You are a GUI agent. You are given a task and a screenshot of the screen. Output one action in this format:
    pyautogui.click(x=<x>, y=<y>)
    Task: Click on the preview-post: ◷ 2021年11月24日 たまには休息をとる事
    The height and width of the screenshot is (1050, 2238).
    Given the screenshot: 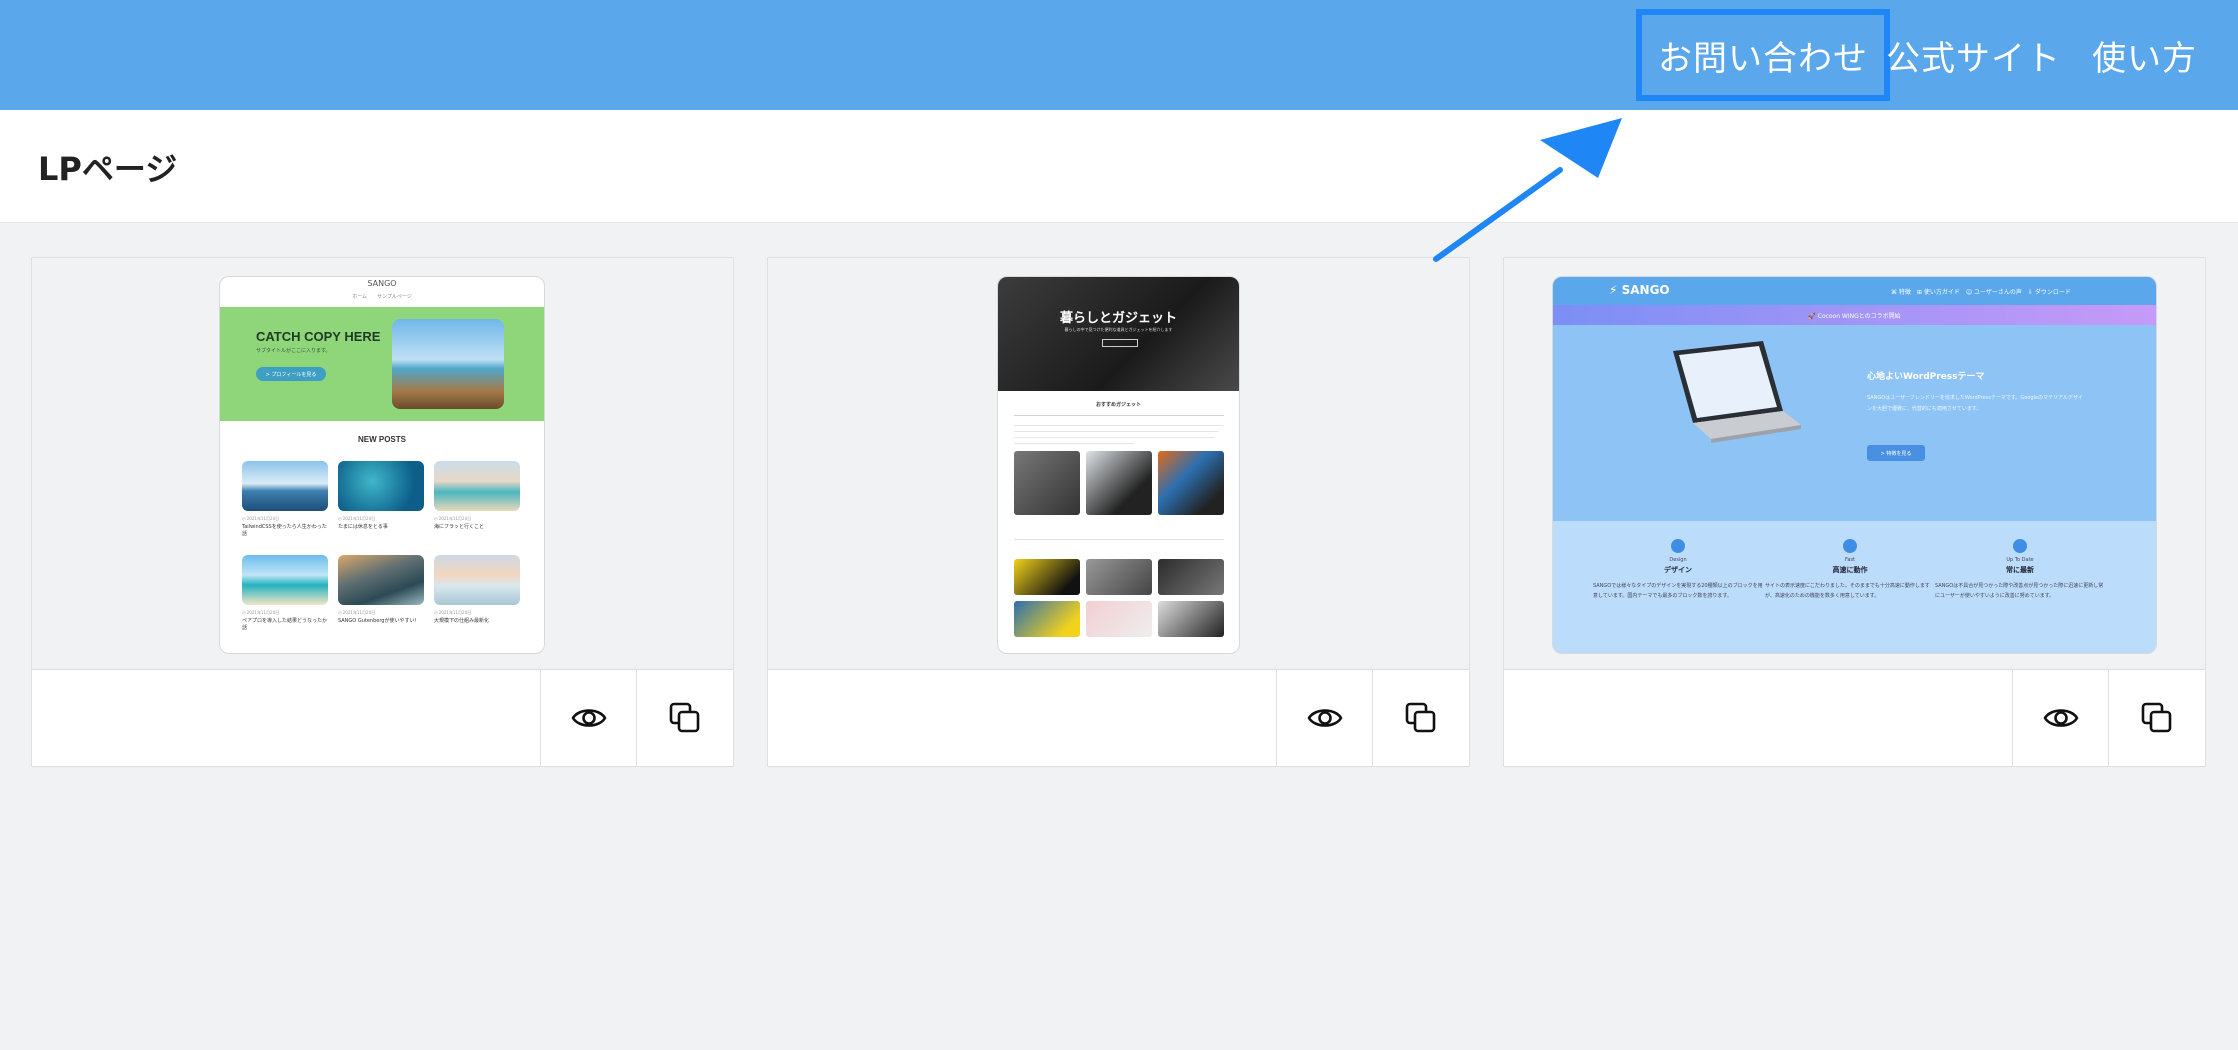 What is the action you would take?
    pyautogui.click(x=381, y=496)
    